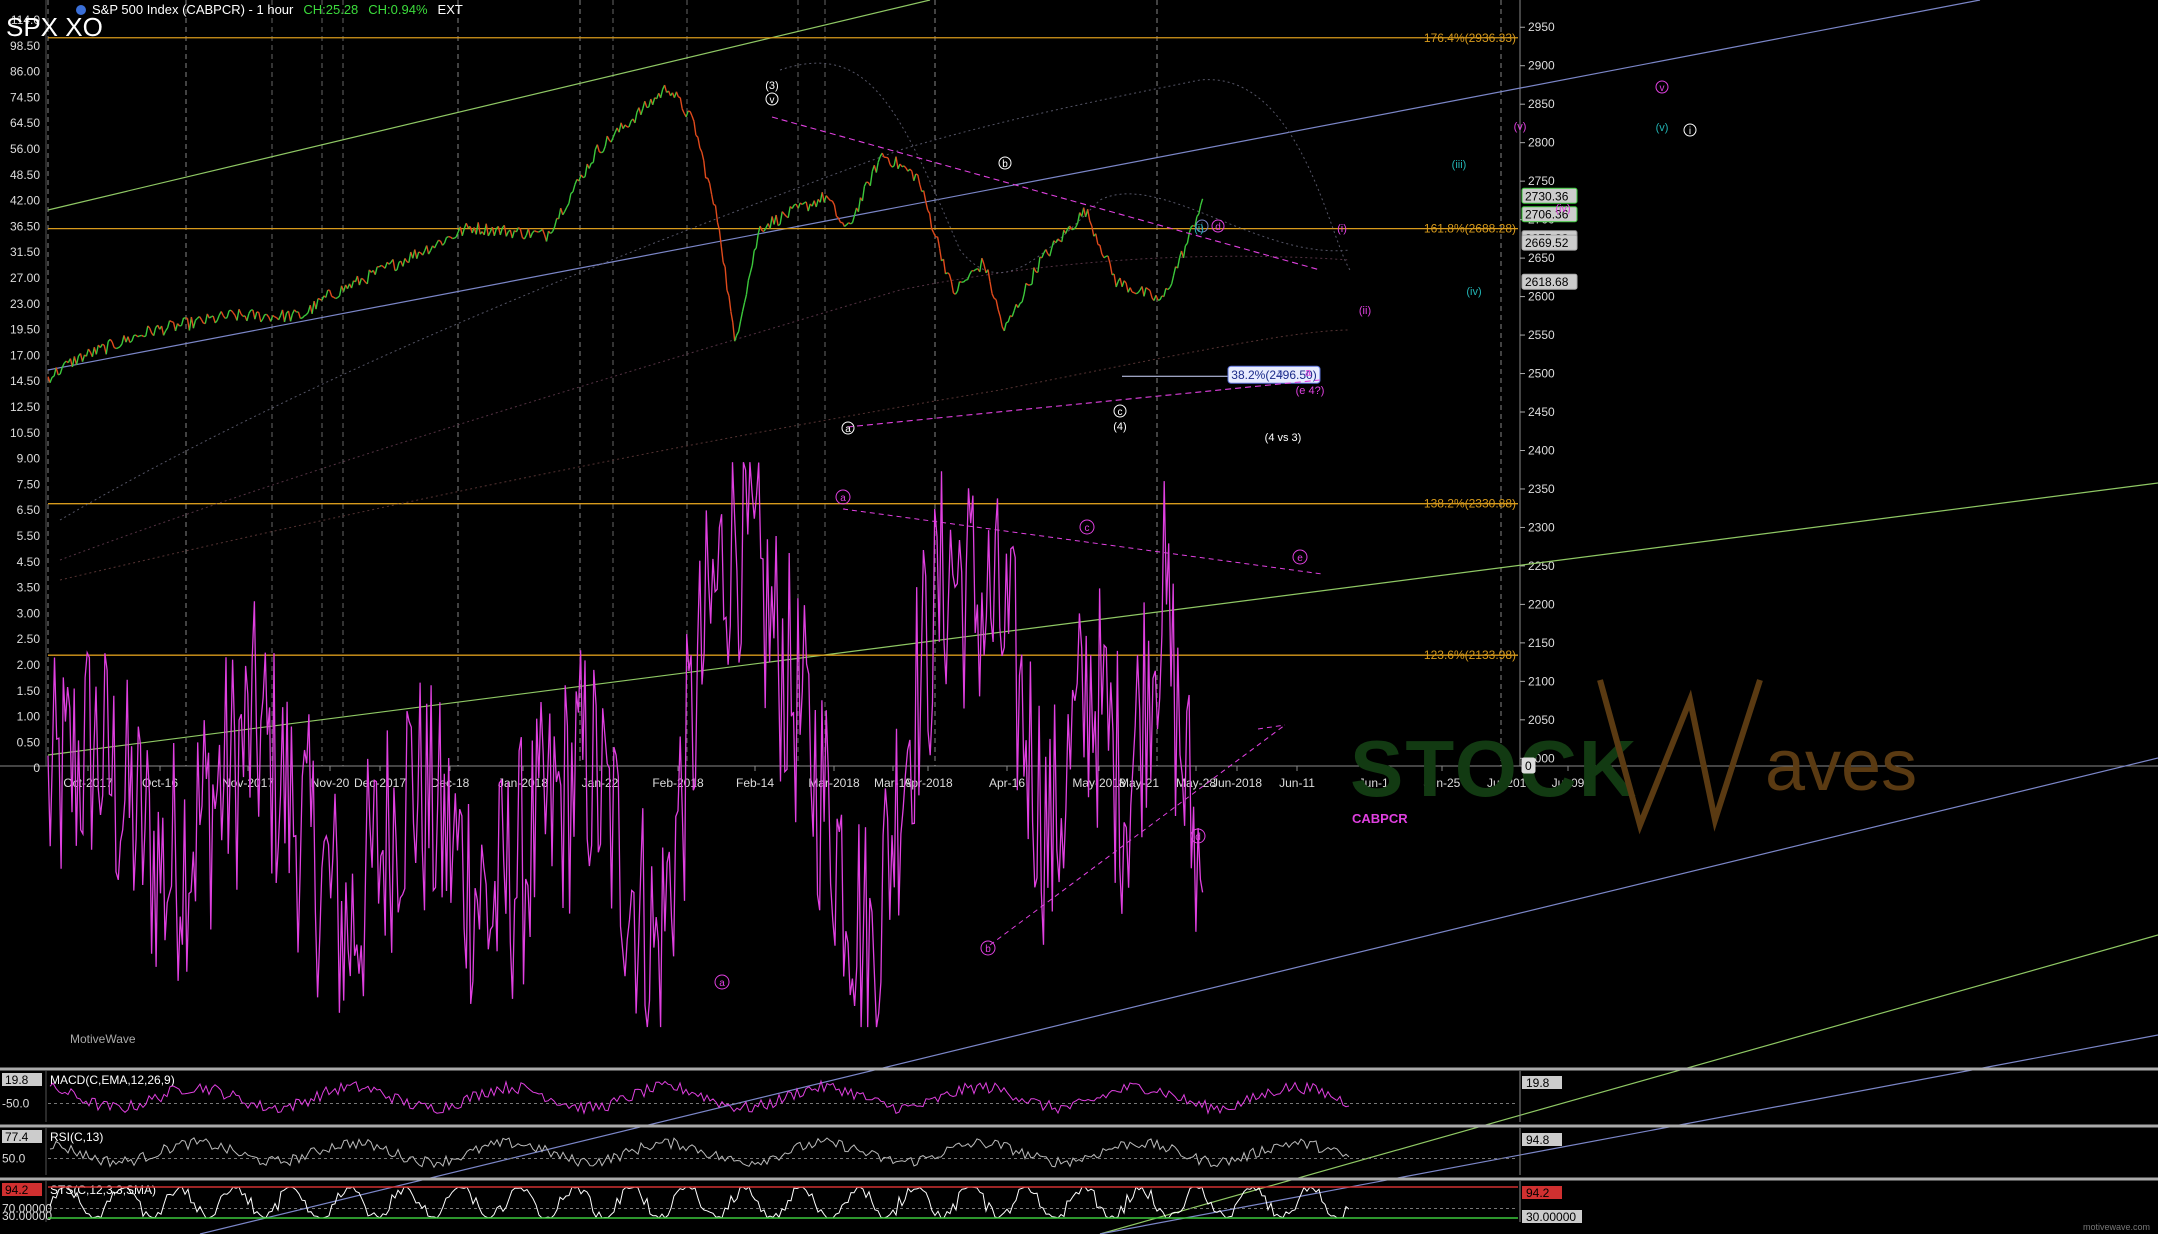  I want to click on right-tick-label: 2500, so click(1541, 374).